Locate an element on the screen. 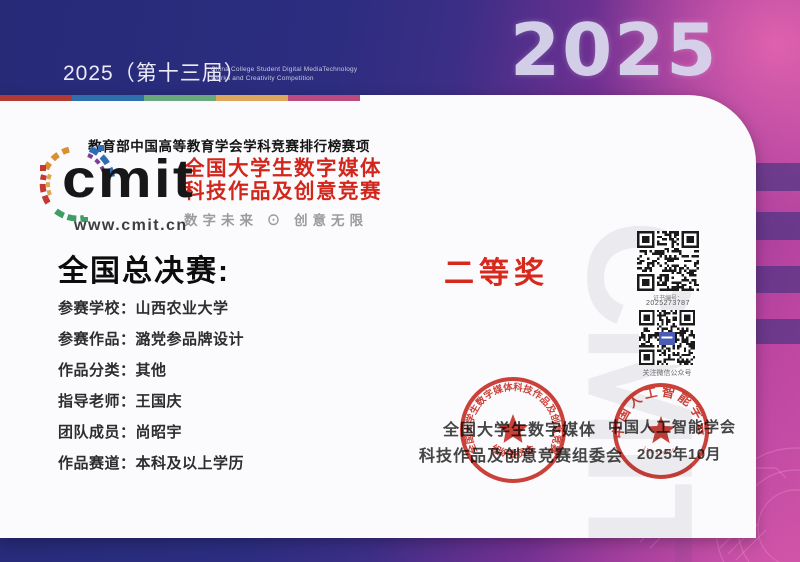 The image size is (800, 562). detail-row: 参赛学校：山西农业大学 is located at coordinates (151, 309).